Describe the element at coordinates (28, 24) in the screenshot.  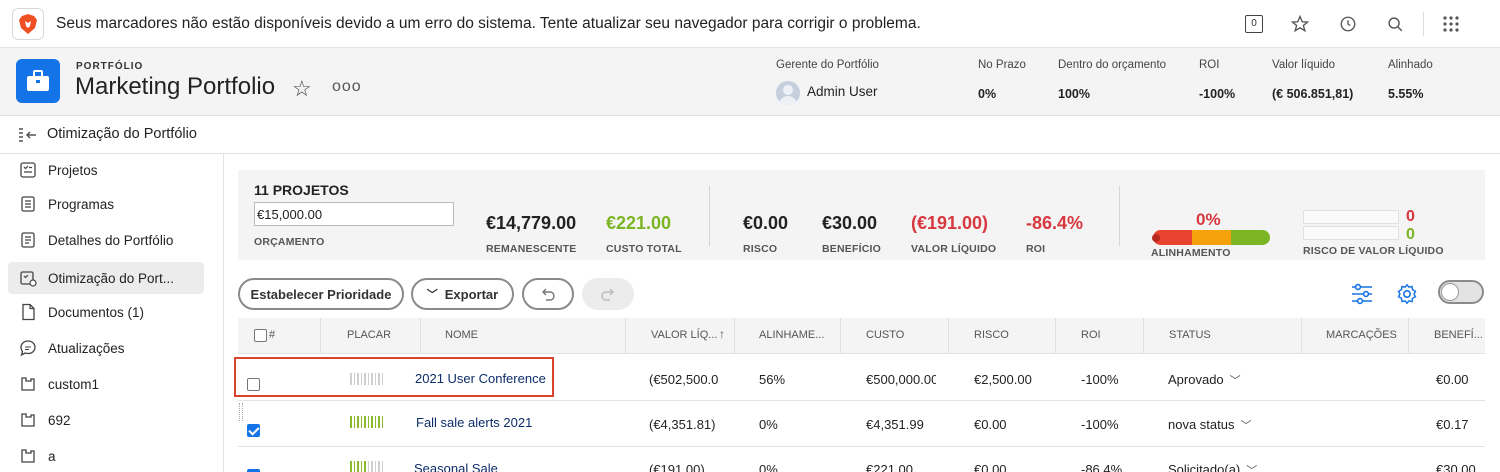
I see `brave-lion-icon` at that location.